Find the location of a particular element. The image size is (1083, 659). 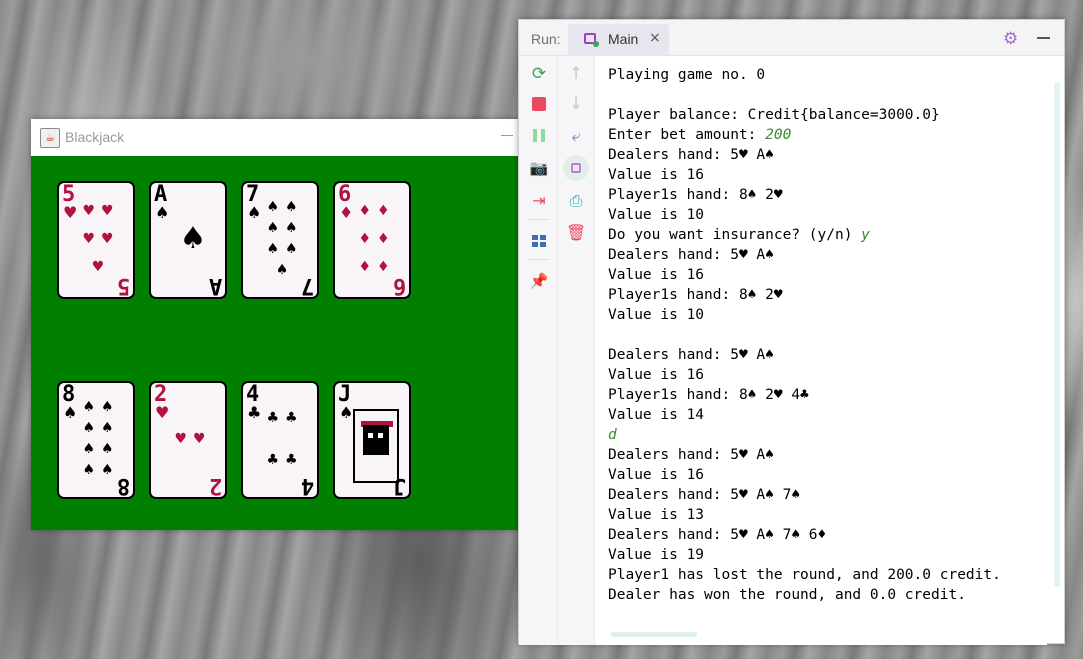

card-suit: ♦ is located at coordinates (346, 212).